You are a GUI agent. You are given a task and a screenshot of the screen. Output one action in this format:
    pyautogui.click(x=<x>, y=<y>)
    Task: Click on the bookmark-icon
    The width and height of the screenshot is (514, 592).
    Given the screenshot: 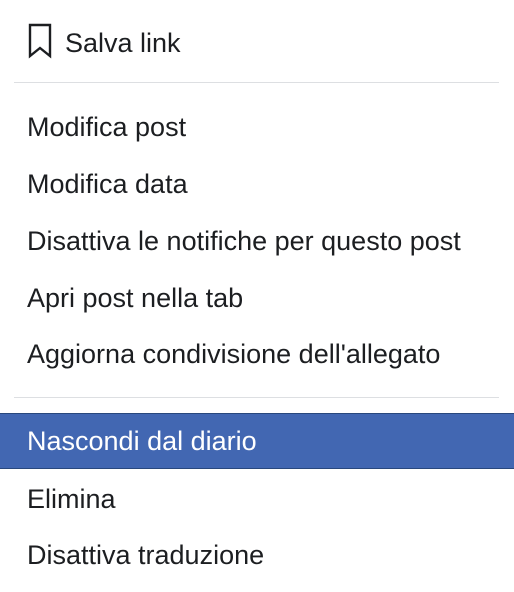 What is the action you would take?
    pyautogui.click(x=40, y=40)
    